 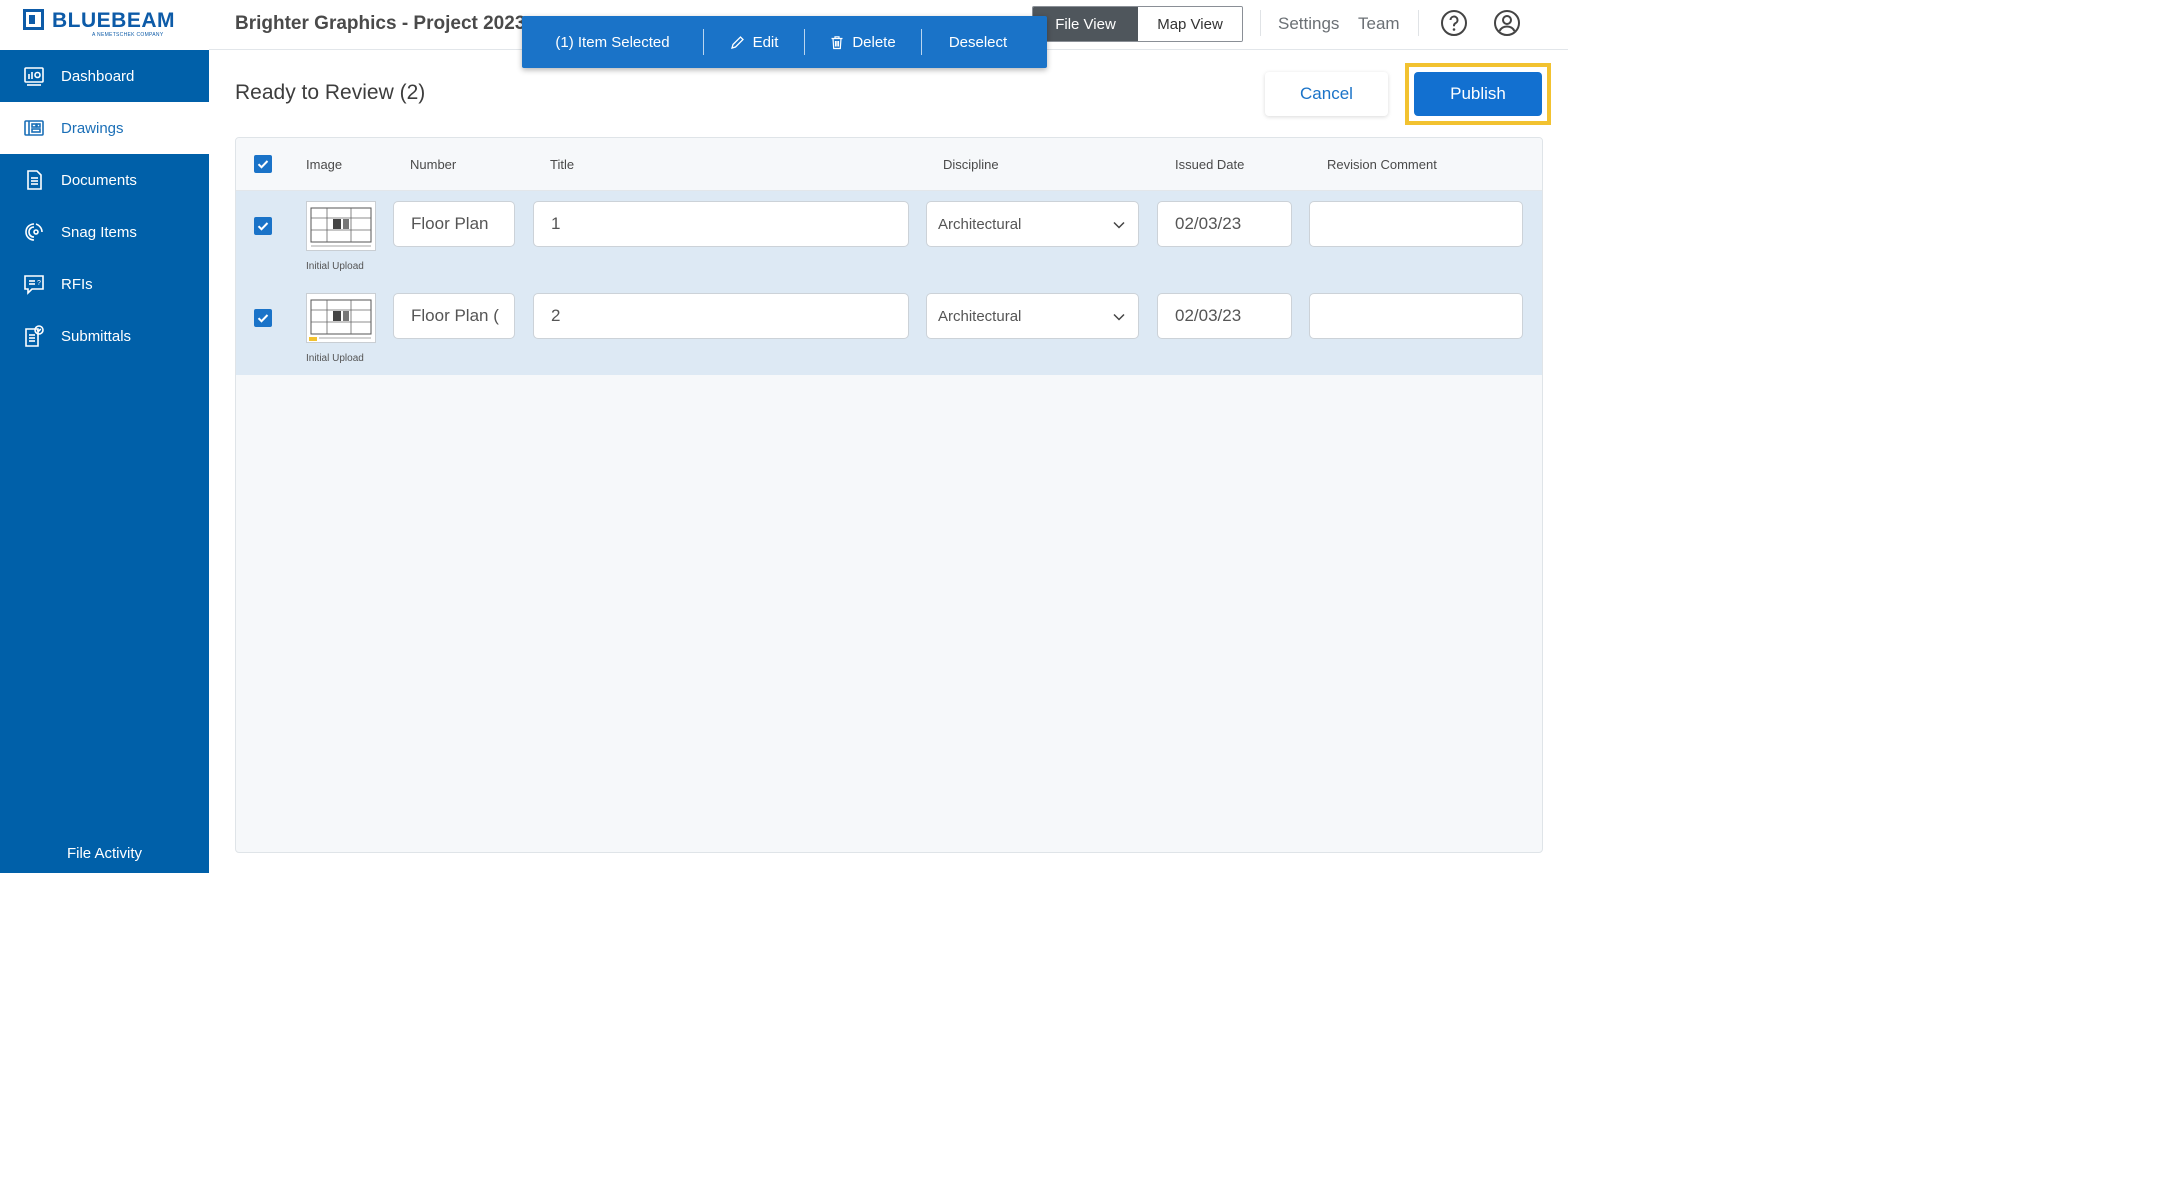 I want to click on trash-icon, so click(x=837, y=42).